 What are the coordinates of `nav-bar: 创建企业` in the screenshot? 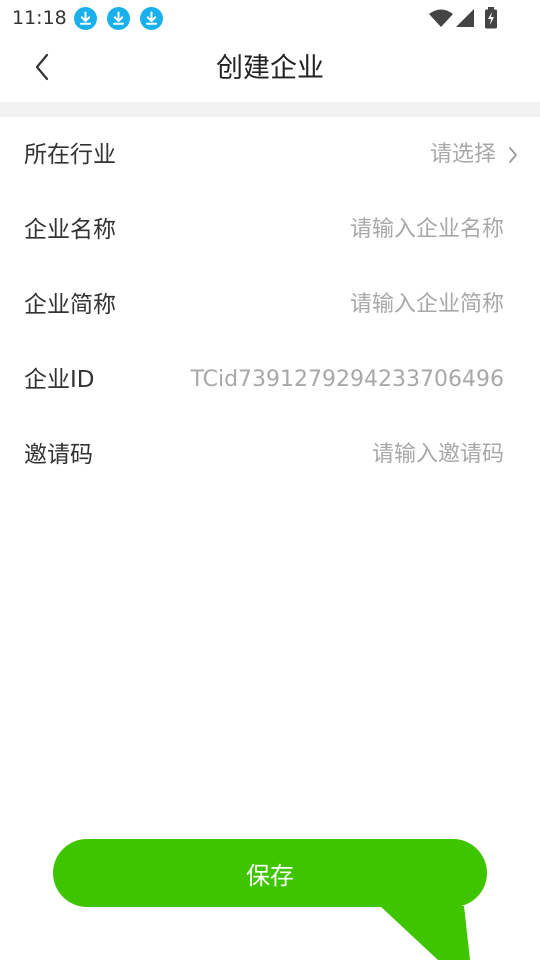 It's located at (270, 69).